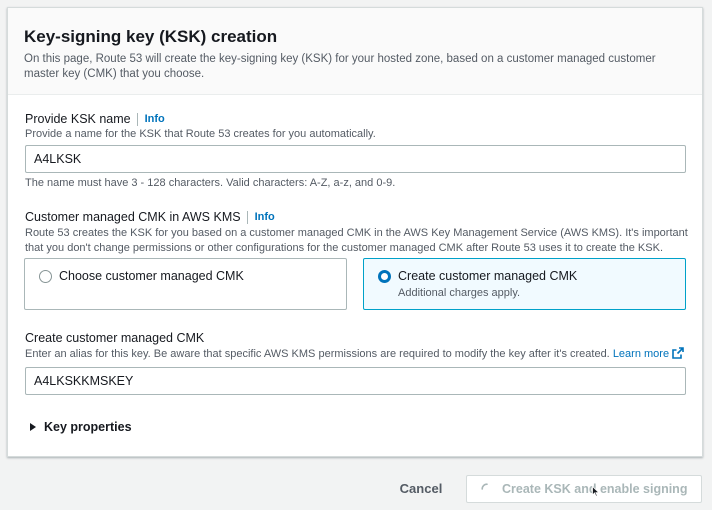 The width and height of the screenshot is (712, 510). Describe the element at coordinates (45, 276) in the screenshot. I see `choose-cmk-radio` at that location.